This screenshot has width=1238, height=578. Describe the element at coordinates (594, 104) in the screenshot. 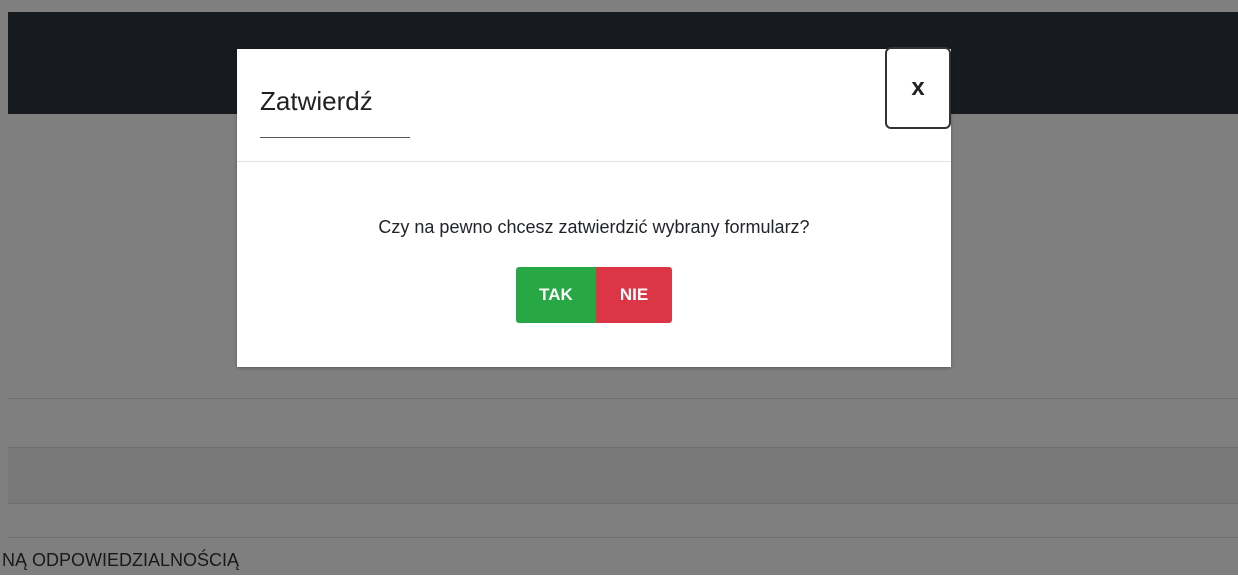

I see `dialog-header: Zatwierdź x` at that location.